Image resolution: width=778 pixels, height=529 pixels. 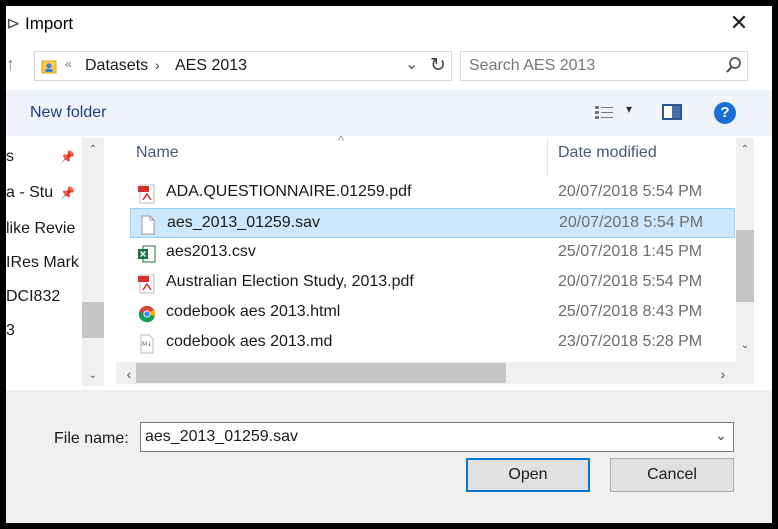 What do you see at coordinates (725, 113) in the screenshot?
I see `help-icon: ?` at bounding box center [725, 113].